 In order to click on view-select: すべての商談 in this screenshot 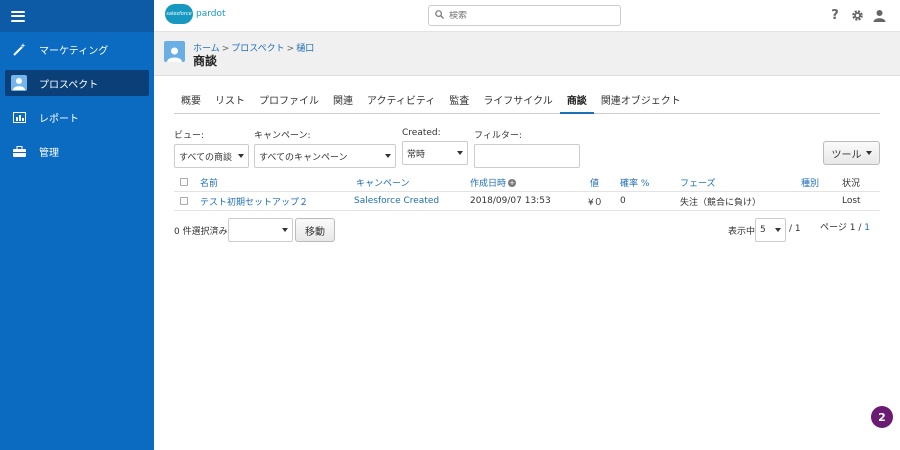, I will do `click(211, 156)`.